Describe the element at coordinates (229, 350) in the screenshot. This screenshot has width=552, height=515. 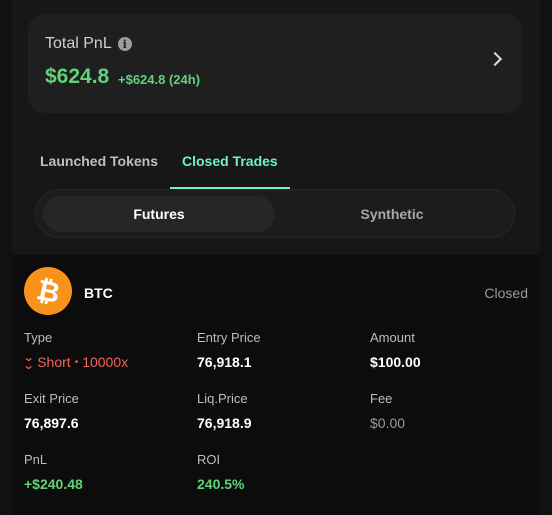
I see `entry-field: Entry Price 76,918.1` at that location.